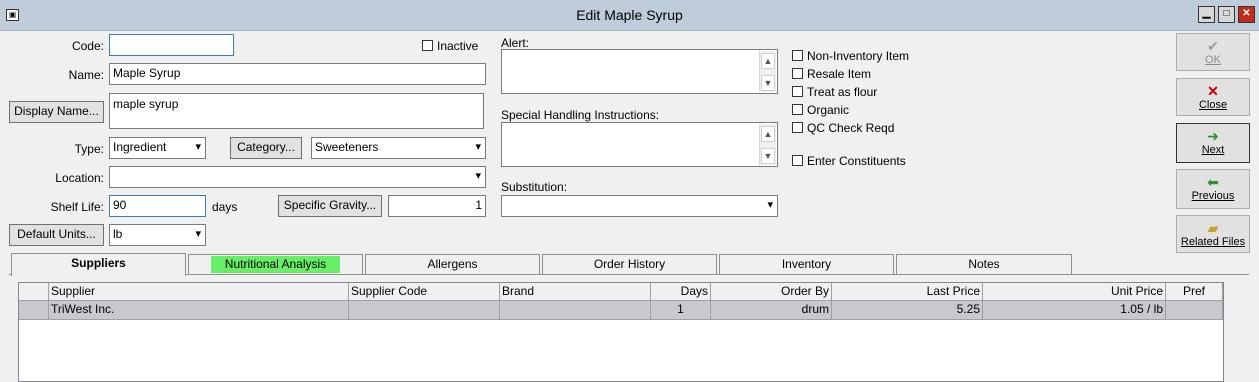  Describe the element at coordinates (157, 206) in the screenshot. I see `shelf-life-input: 90` at that location.